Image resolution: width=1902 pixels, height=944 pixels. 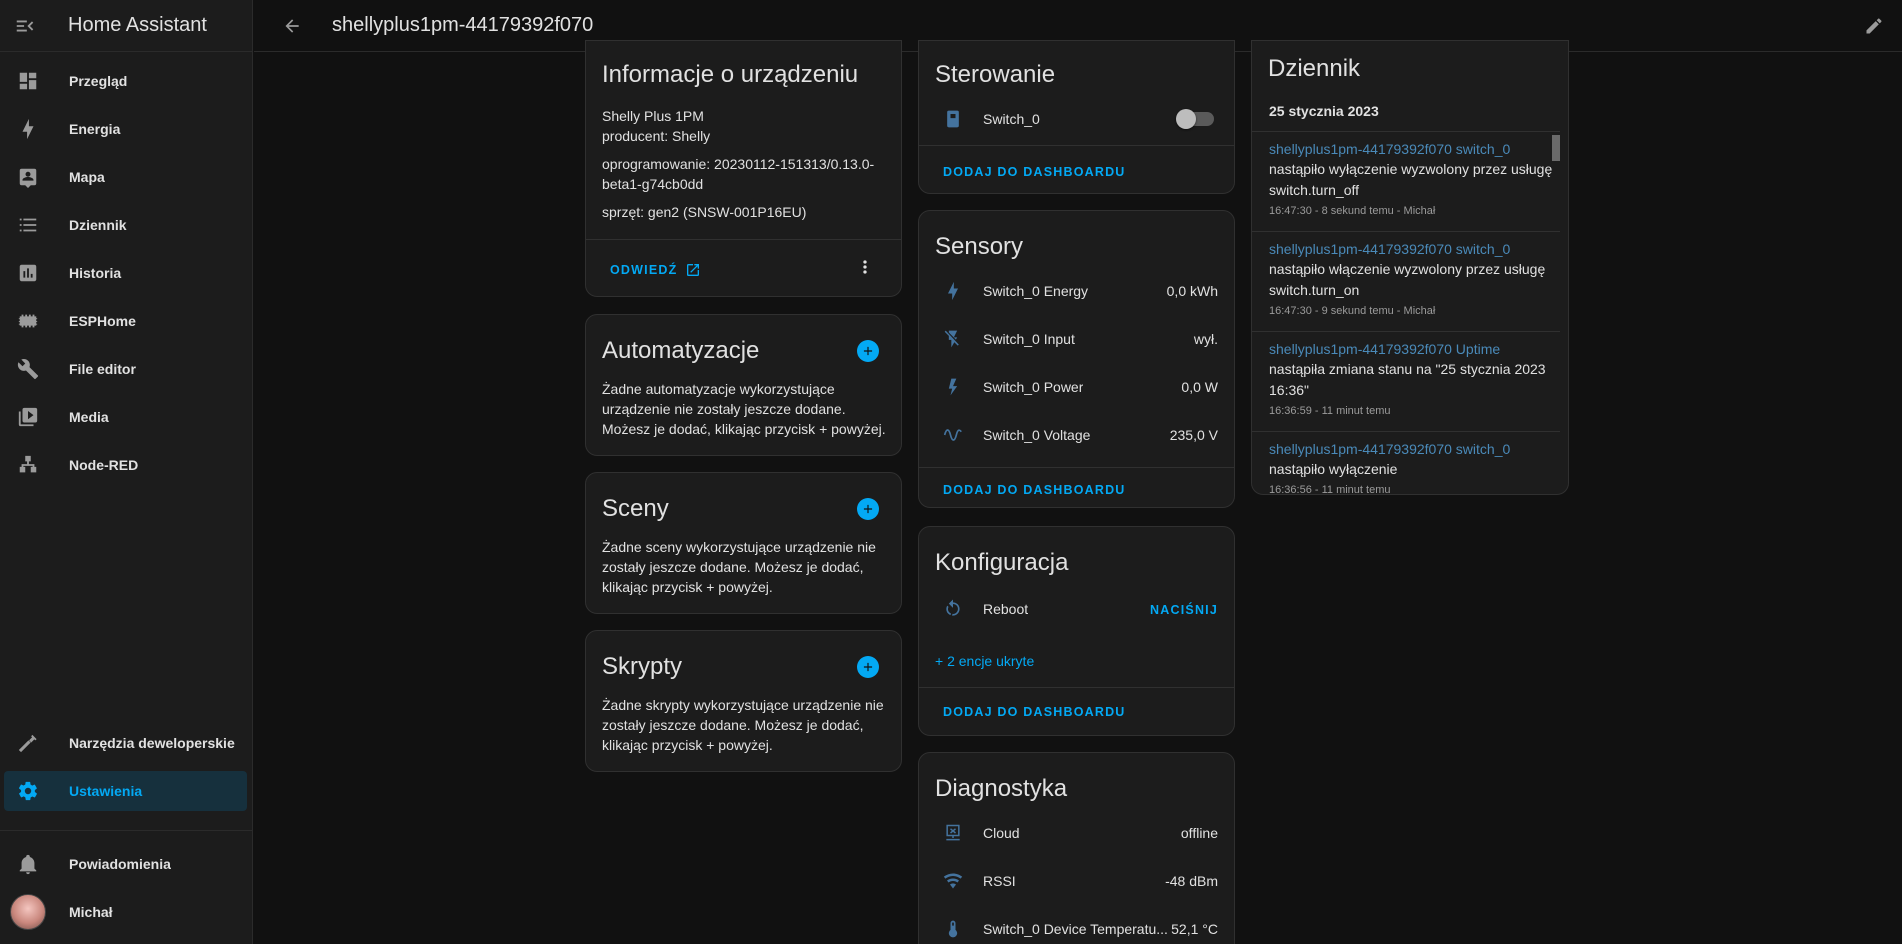 I want to click on list-icon, so click(x=28, y=225).